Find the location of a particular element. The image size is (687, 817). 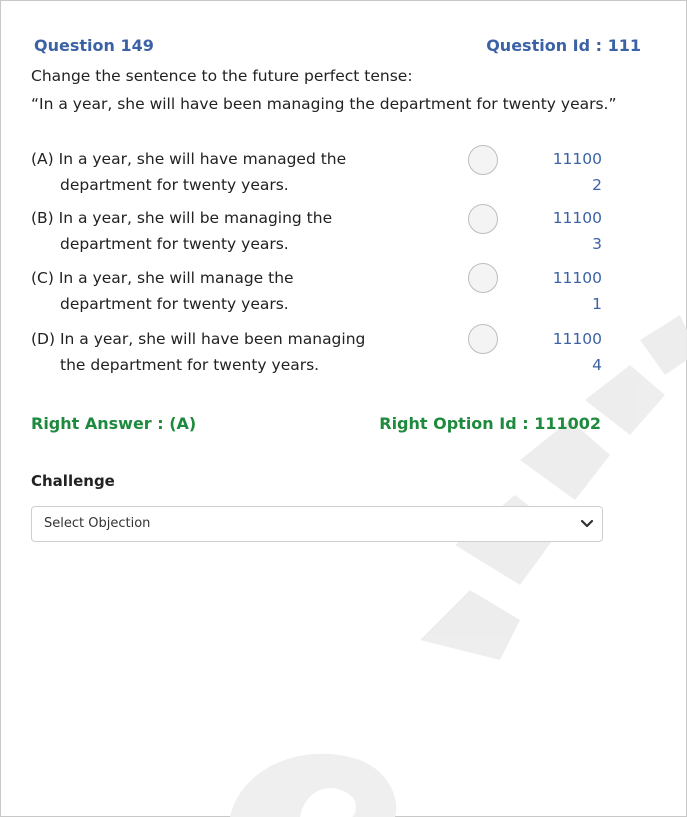

challenge-heading: Challenge is located at coordinates (73, 481).